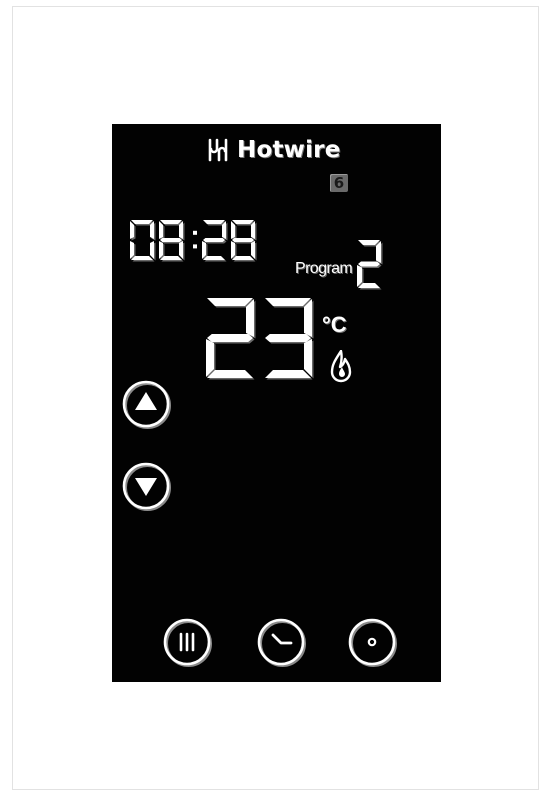 The image size is (543, 795). I want to click on hotwire-logo-icon, so click(218, 150).